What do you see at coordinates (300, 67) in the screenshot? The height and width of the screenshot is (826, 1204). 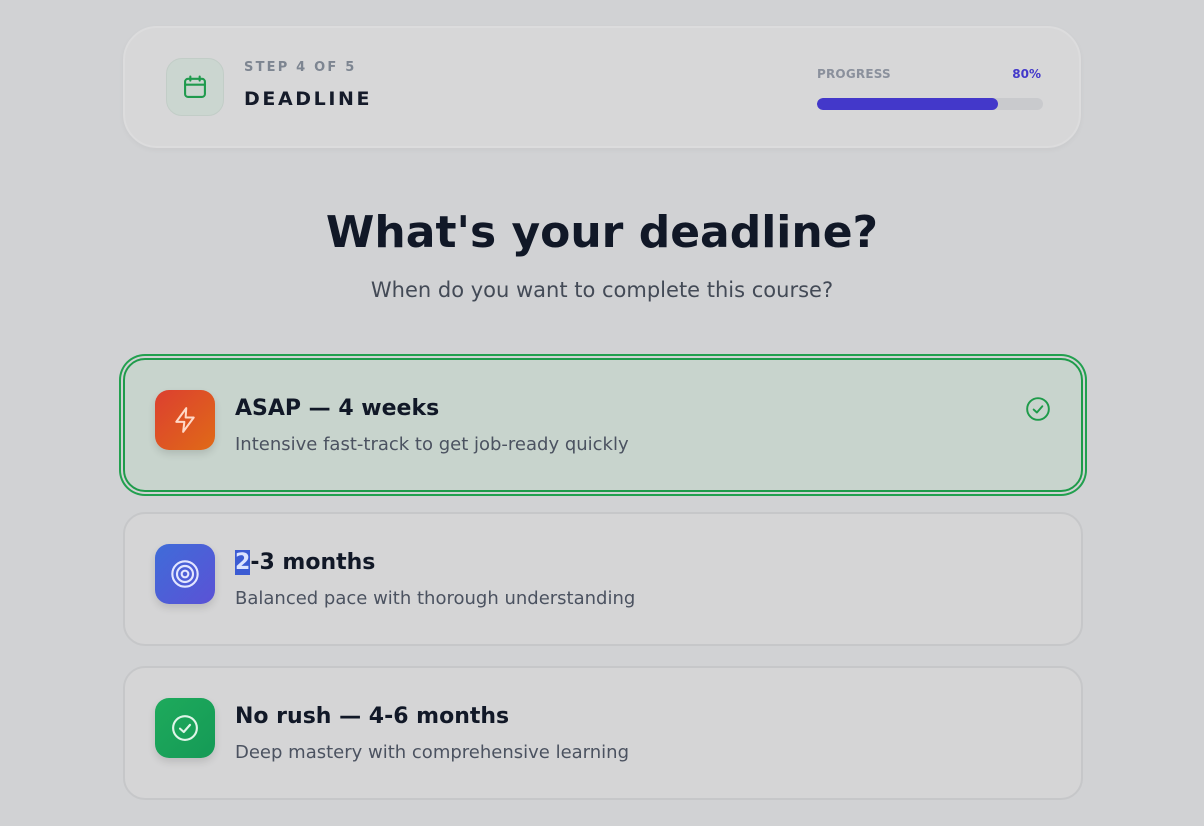 I see `step-counter: STEP 4 OF 5` at bounding box center [300, 67].